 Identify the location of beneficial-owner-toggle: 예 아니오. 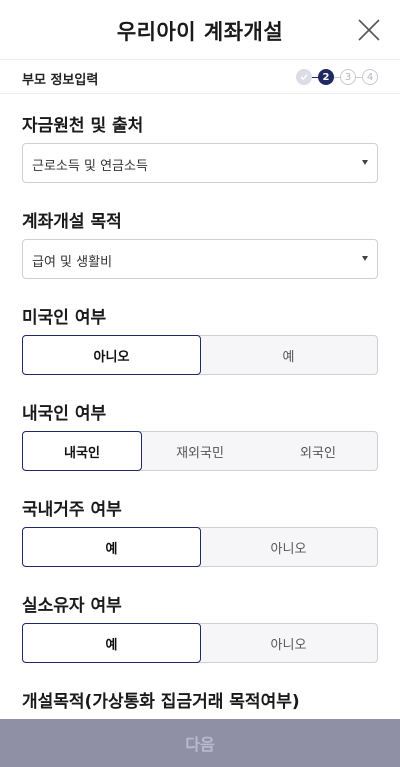
(200, 643).